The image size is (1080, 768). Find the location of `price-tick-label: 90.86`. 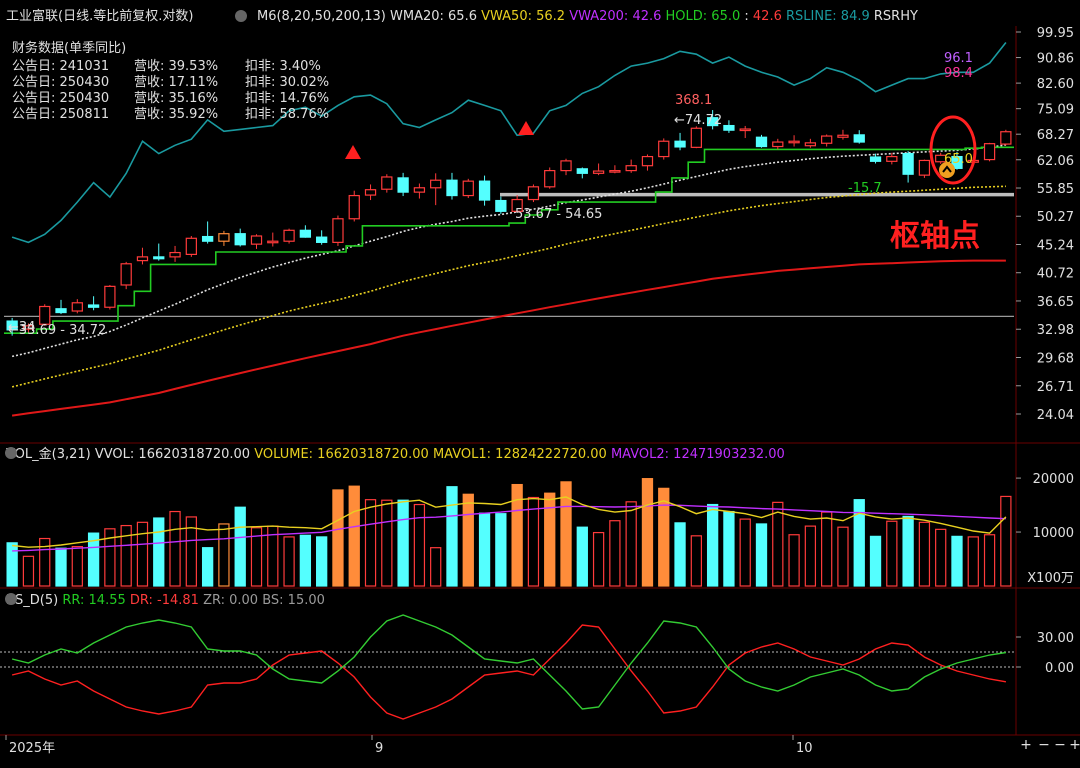

price-tick-label: 90.86 is located at coordinates (1055, 59).